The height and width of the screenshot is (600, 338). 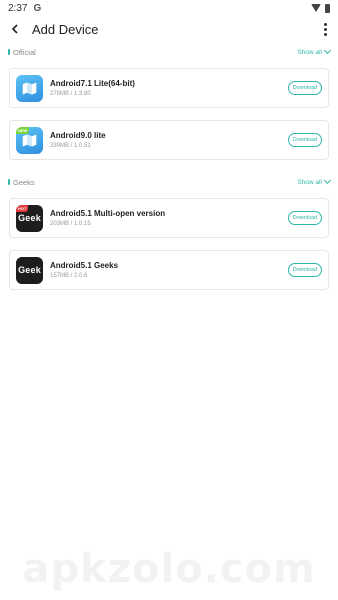 I want to click on device-meta: 278MB / 1.3.80, so click(x=70, y=94).